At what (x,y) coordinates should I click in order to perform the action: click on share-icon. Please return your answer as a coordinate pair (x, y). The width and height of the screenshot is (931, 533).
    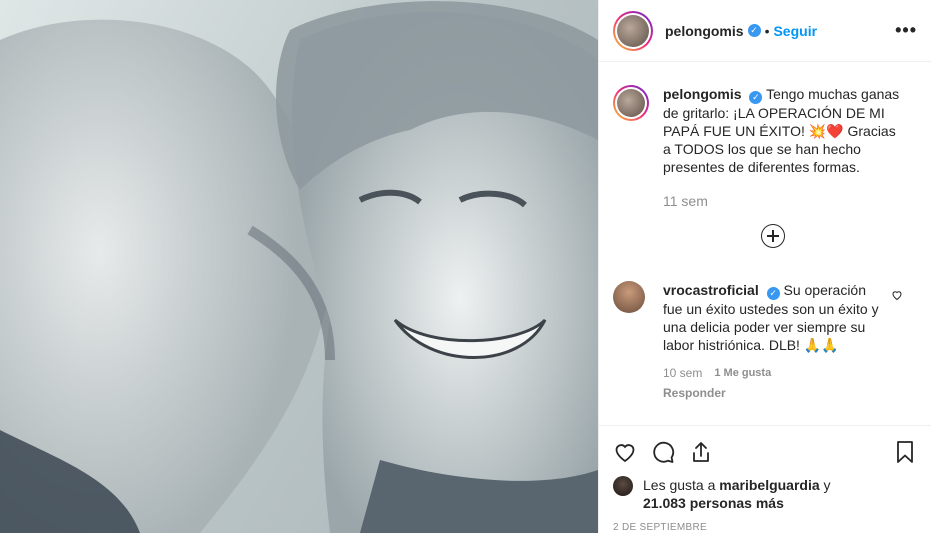
    Looking at the image, I should click on (701, 452).